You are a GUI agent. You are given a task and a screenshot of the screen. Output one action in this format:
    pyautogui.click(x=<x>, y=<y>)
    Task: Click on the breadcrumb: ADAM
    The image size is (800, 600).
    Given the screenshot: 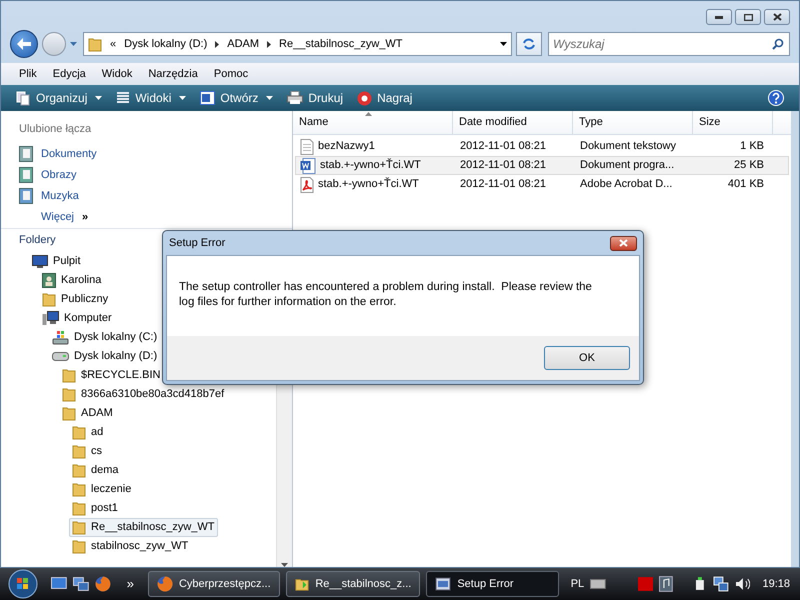 What is the action you would take?
    pyautogui.click(x=243, y=44)
    